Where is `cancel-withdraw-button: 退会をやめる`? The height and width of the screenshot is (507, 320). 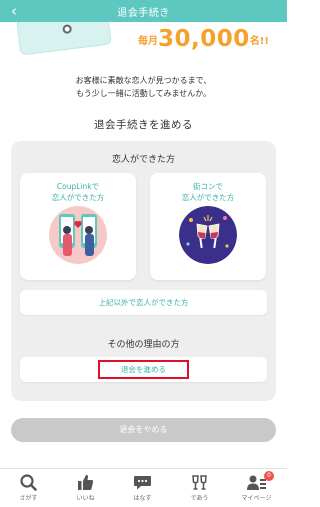
cancel-withdraw-button: 退会をやめる is located at coordinates (143, 430).